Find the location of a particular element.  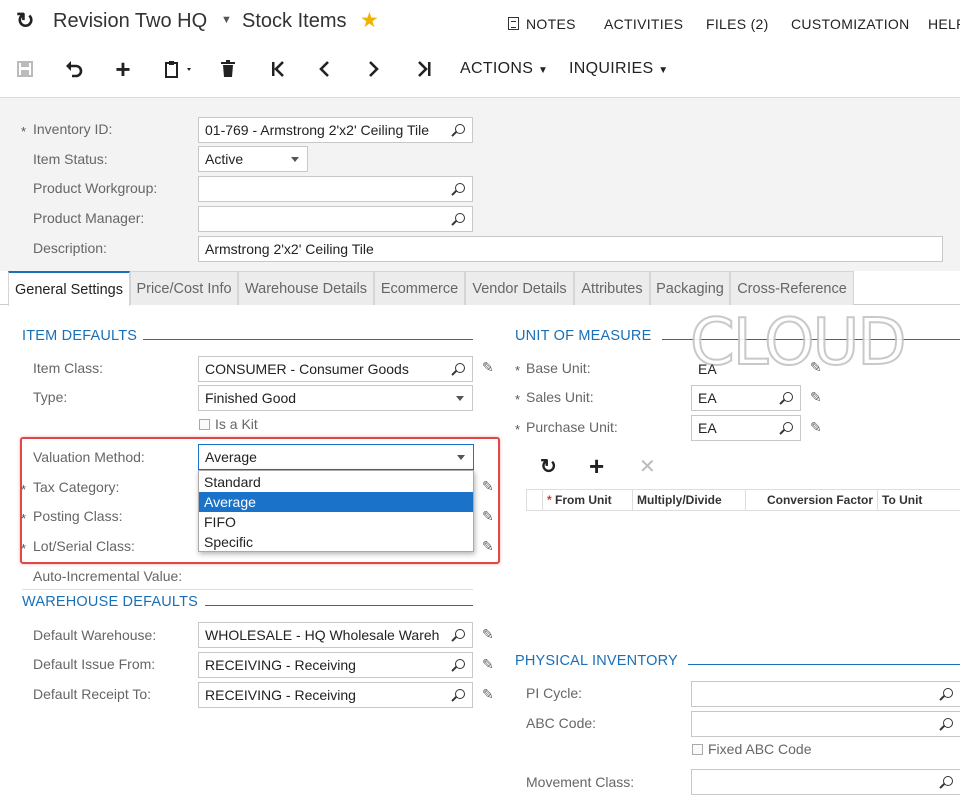

is-kit-checkbox: Is a Kit is located at coordinates (228, 424).